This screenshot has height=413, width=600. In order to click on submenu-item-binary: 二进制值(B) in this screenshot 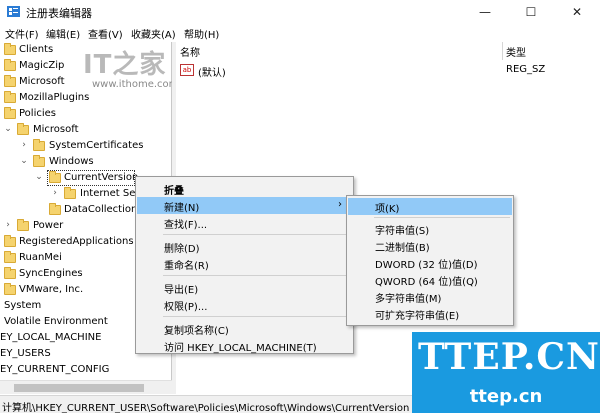, I will do `click(430, 245)`.